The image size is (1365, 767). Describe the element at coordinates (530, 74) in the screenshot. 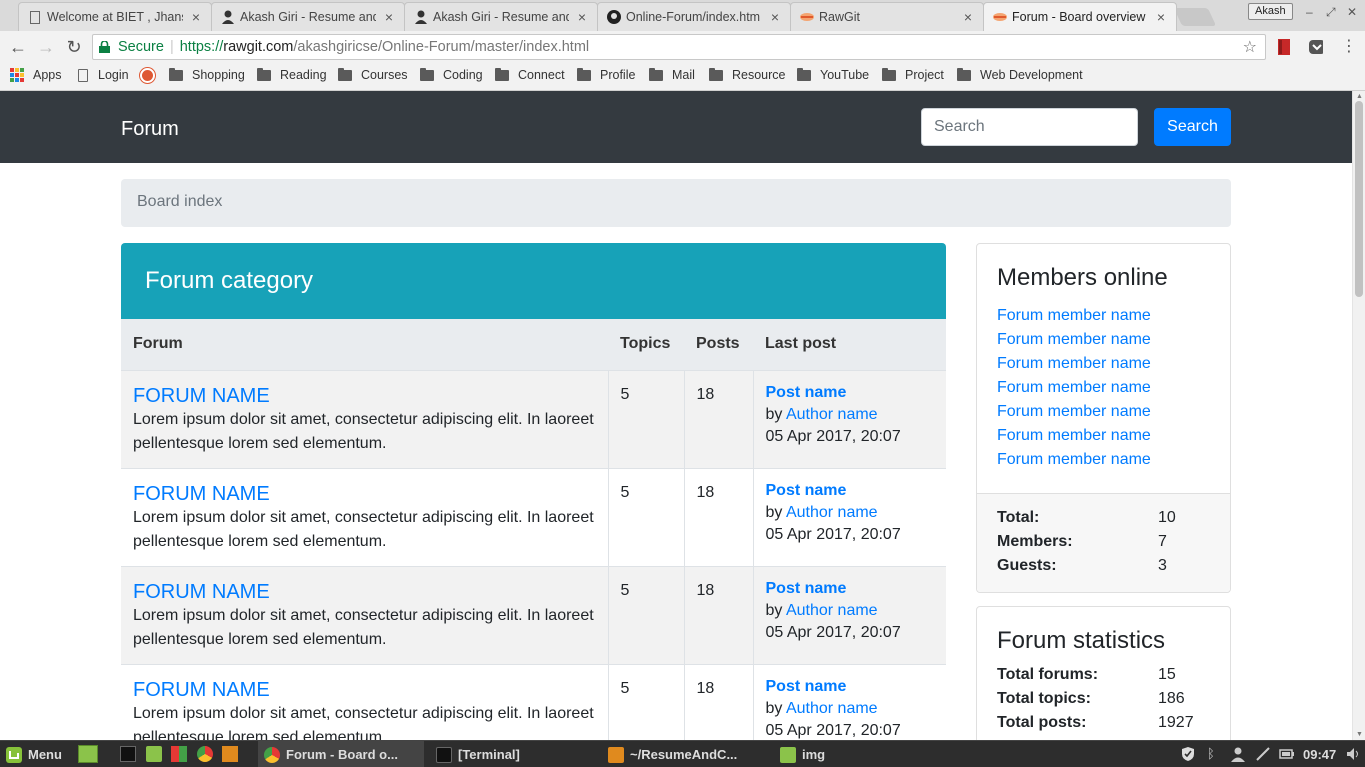

I see `bookmark-folder: Connect` at that location.